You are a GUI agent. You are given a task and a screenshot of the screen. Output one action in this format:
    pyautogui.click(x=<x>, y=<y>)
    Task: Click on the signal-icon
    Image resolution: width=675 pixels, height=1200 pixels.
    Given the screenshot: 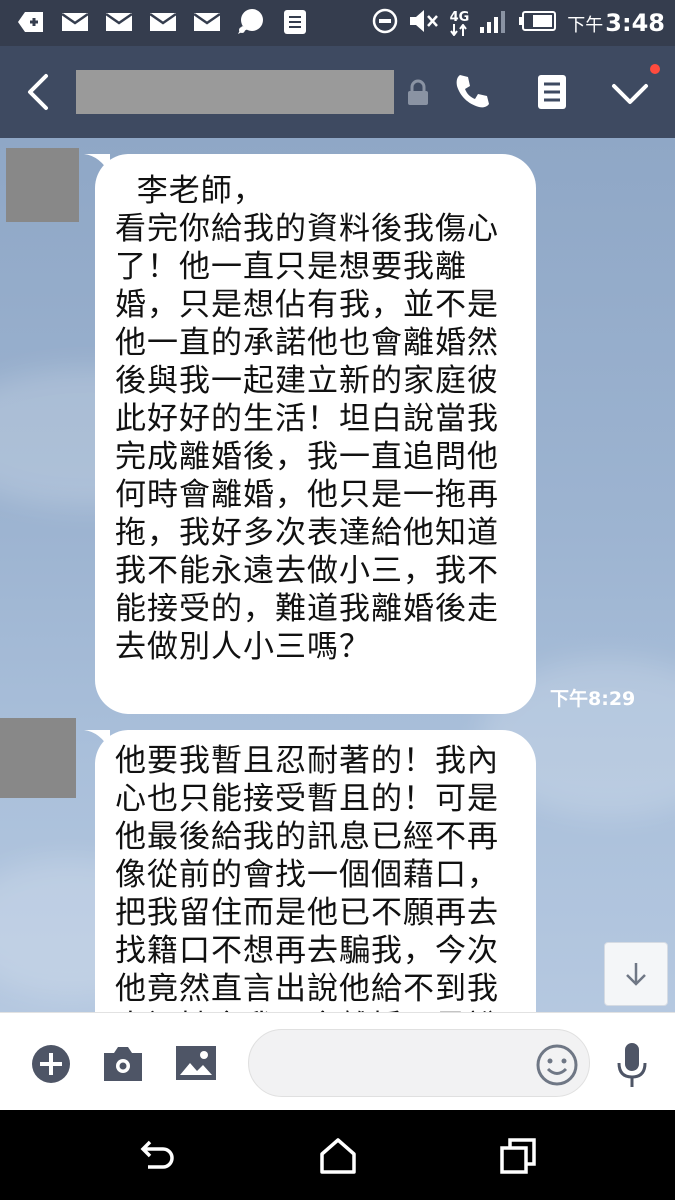 What is the action you would take?
    pyautogui.click(x=494, y=23)
    